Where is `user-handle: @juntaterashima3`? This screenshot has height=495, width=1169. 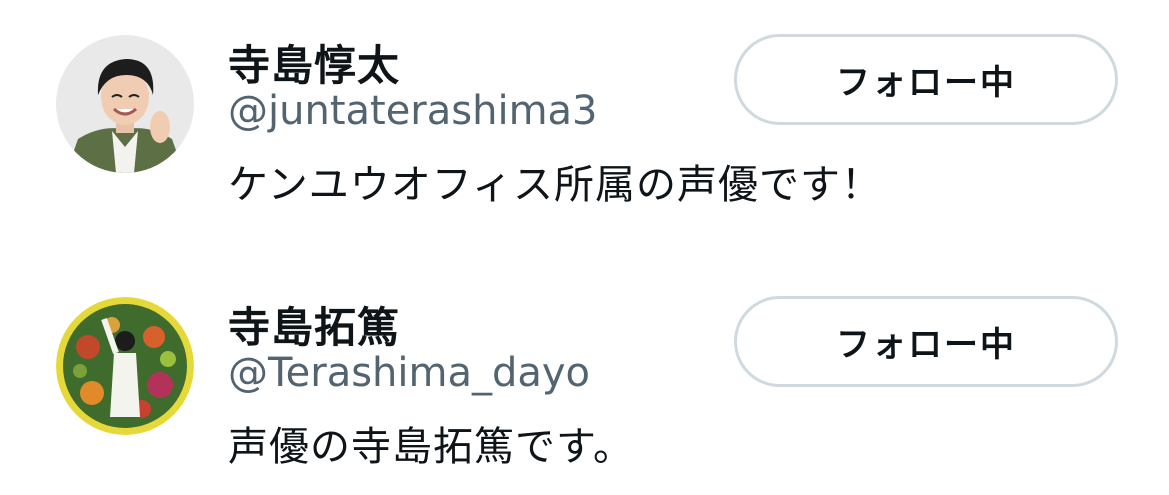 user-handle: @juntaterashima3 is located at coordinates (413, 111).